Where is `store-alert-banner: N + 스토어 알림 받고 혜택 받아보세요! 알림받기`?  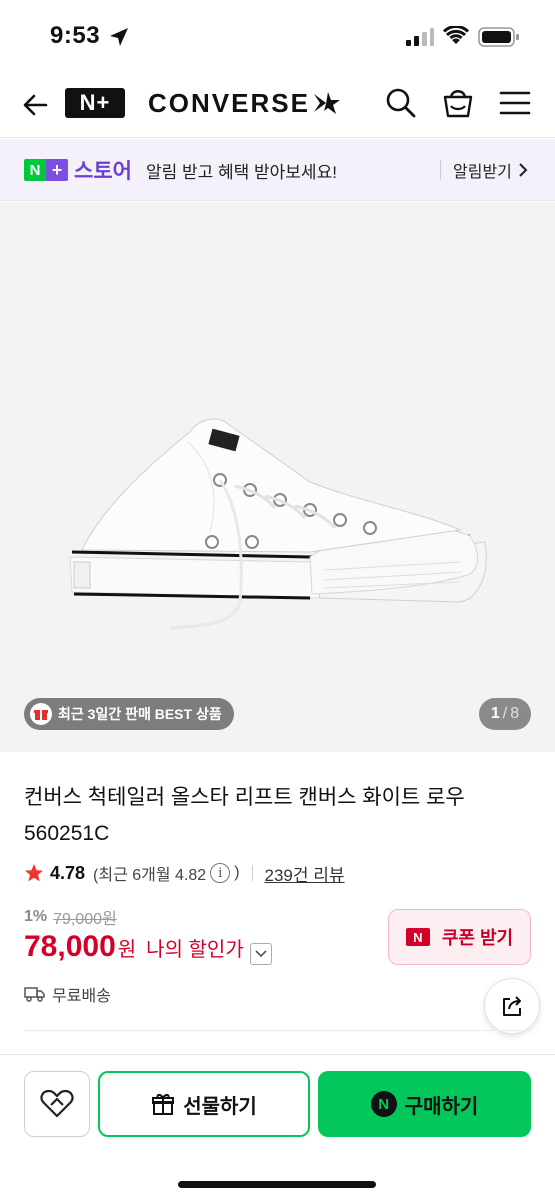 store-alert-banner: N + 스토어 알림 받고 혜택 받아보세요! 알림받기 is located at coordinates (277, 170).